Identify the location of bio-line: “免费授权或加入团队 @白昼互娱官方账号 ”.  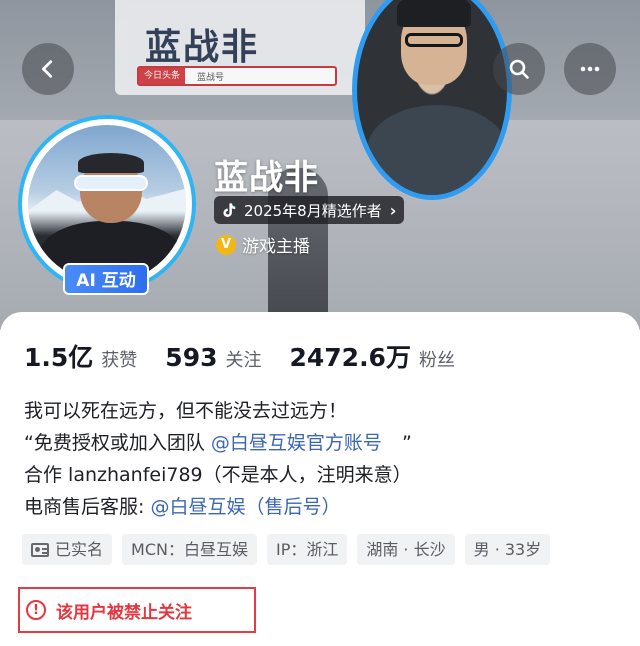
(218, 443).